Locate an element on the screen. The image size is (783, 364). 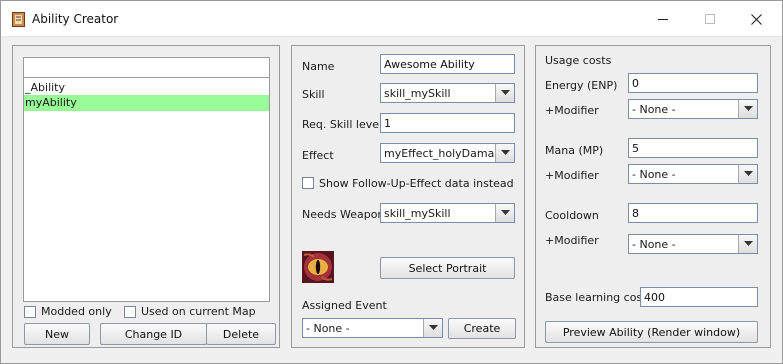
mana-field is located at coordinates (693, 148).